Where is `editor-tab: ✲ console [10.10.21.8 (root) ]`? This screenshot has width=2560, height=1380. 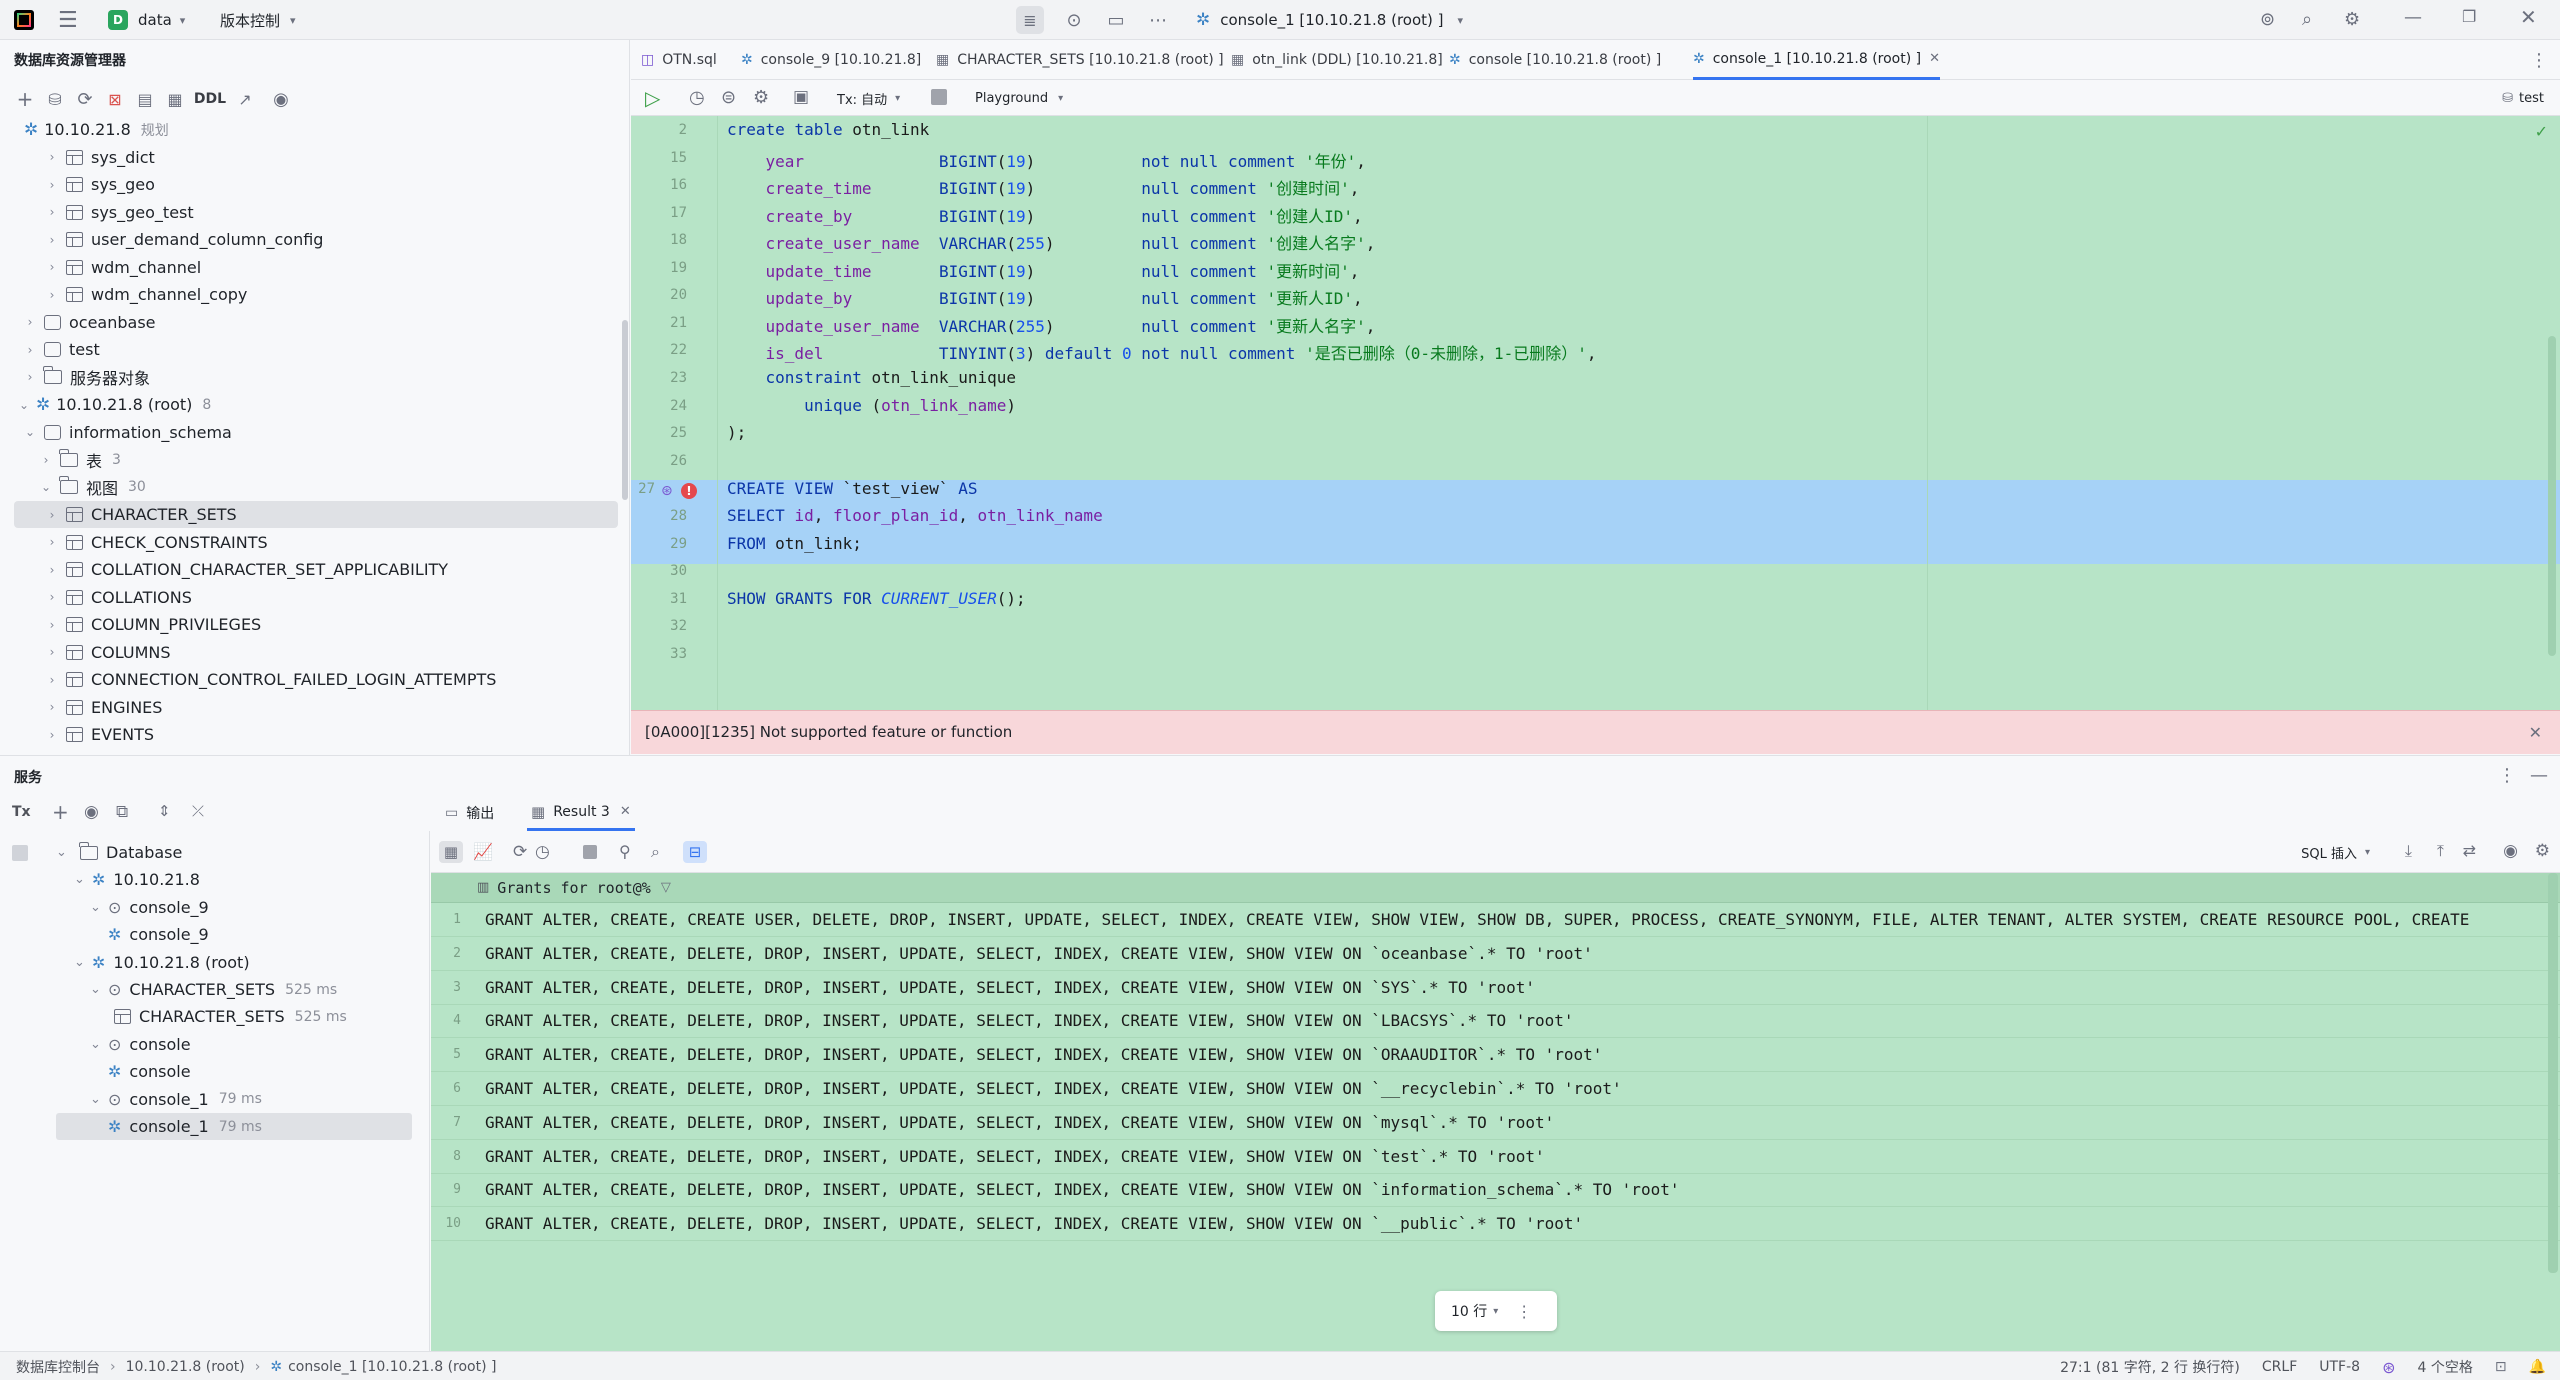
editor-tab: ✲ console [10.10.21.8 (root) ] is located at coordinates (1555, 60).